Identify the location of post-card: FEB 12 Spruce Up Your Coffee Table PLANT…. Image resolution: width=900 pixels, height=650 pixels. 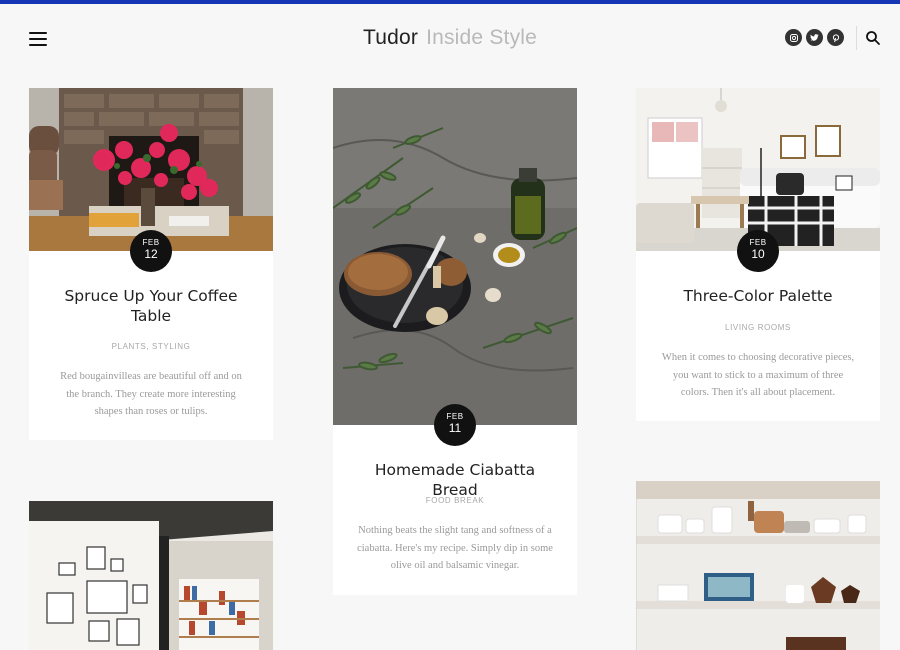
(151, 264).